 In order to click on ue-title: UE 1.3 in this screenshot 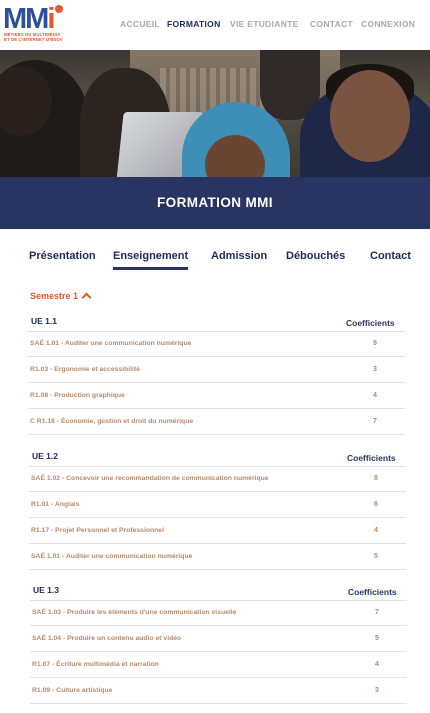, I will do `click(46, 590)`.